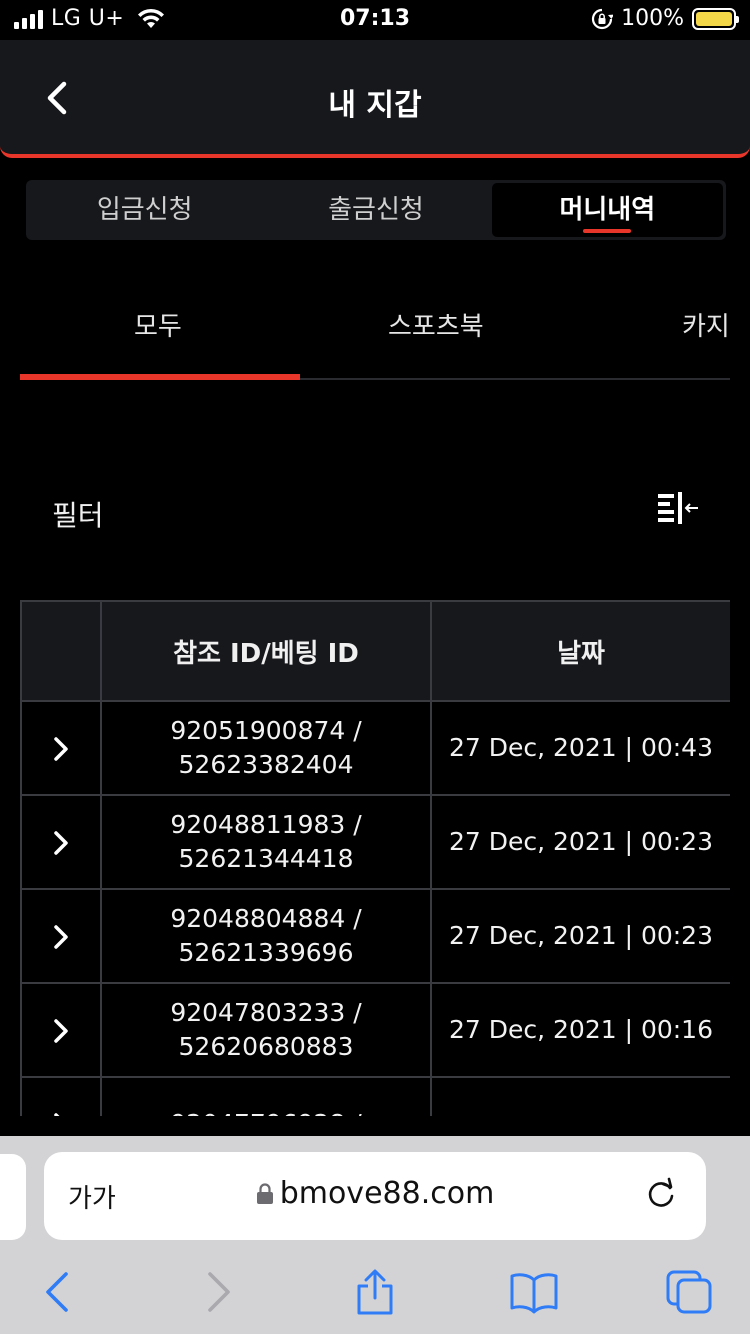  I want to click on column-header-expand, so click(61, 651).